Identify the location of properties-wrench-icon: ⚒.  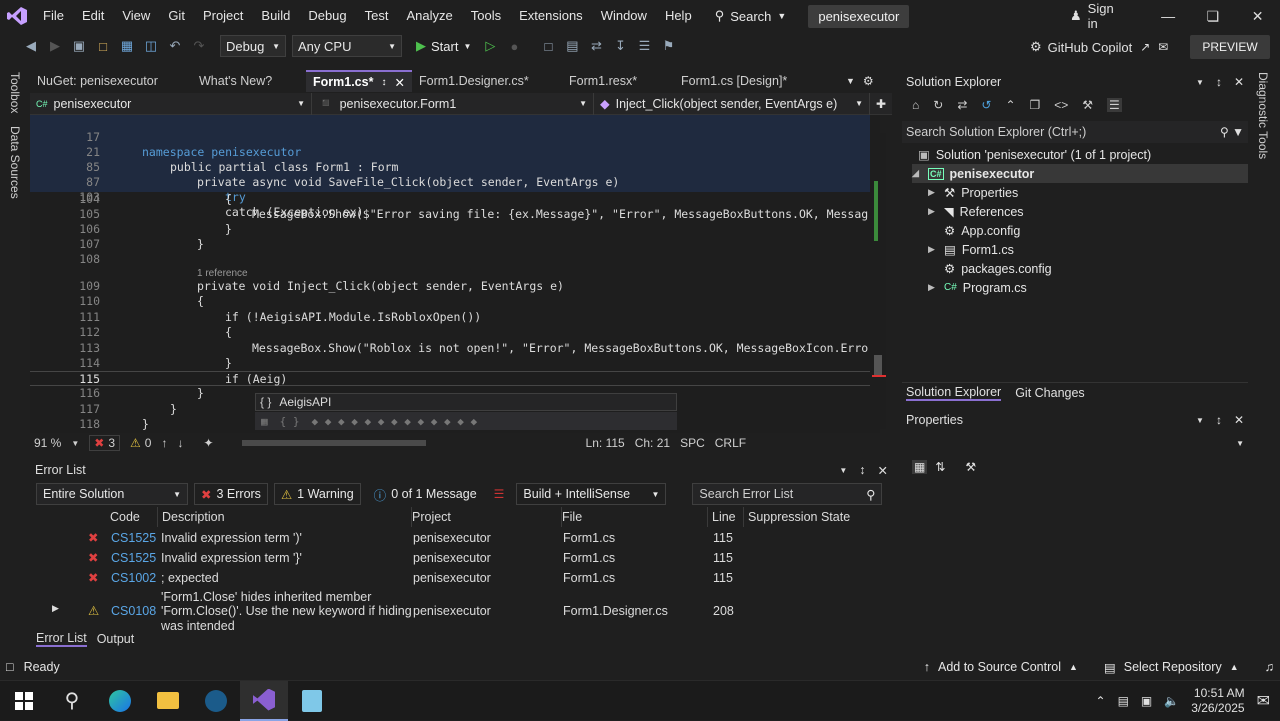
(1087, 105).